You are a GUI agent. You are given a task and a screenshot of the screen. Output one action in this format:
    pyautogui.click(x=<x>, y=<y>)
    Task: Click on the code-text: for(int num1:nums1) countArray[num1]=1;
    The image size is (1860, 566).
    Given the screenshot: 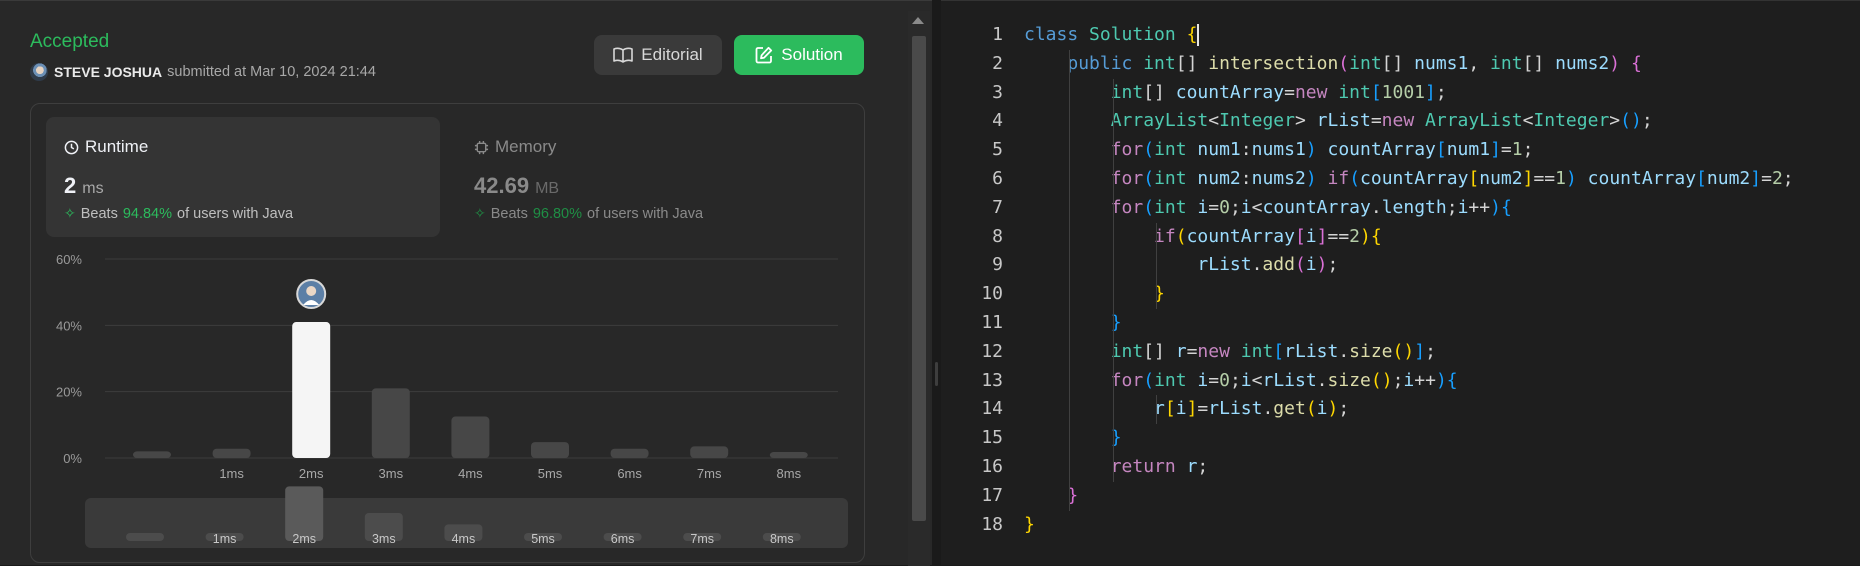 What is the action you would take?
    pyautogui.click(x=1279, y=150)
    